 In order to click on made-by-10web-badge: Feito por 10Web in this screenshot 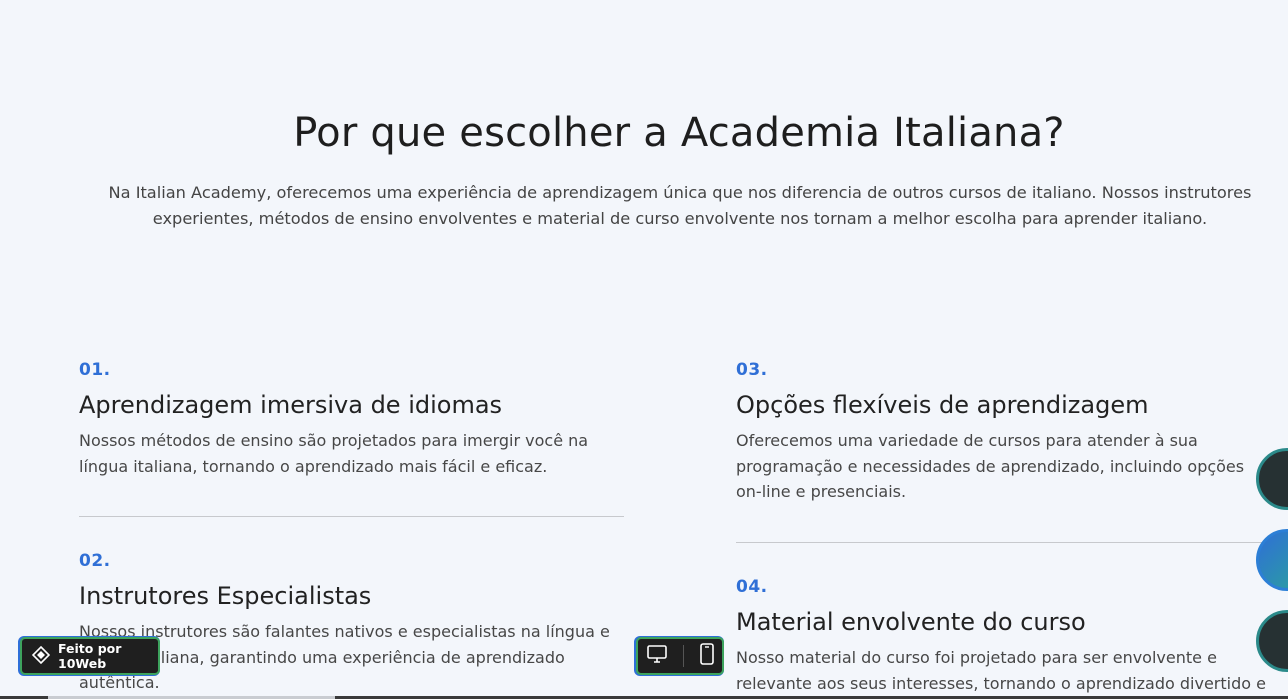, I will do `click(90, 656)`.